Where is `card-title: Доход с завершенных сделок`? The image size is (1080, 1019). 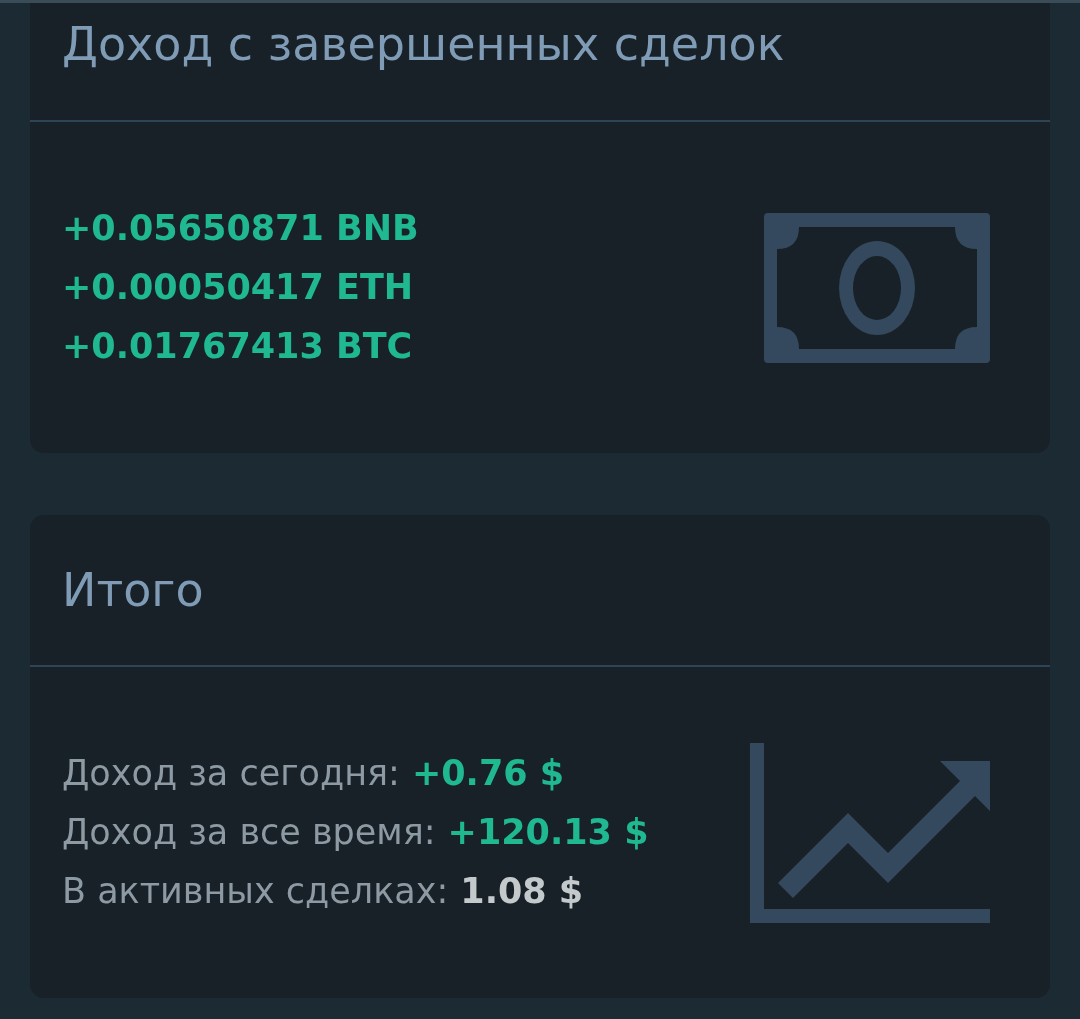
card-title: Доход с завершенных сделок is located at coordinates (423, 44).